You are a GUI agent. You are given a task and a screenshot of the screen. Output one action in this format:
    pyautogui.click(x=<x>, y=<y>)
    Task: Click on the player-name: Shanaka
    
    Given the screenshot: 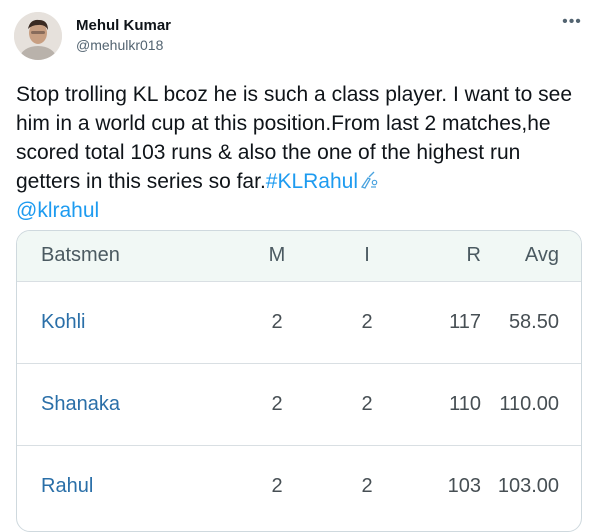 What is the action you would take?
    pyautogui.click(x=80, y=403)
    